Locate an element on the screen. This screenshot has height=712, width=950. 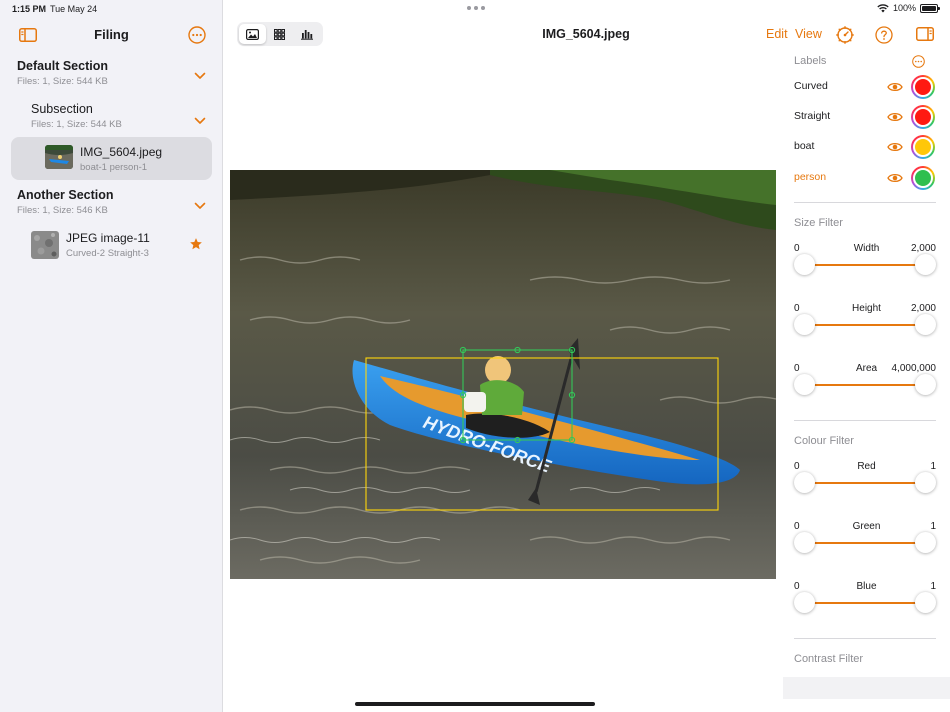
slider-max: 4,000,000 is located at coordinates (914, 368).